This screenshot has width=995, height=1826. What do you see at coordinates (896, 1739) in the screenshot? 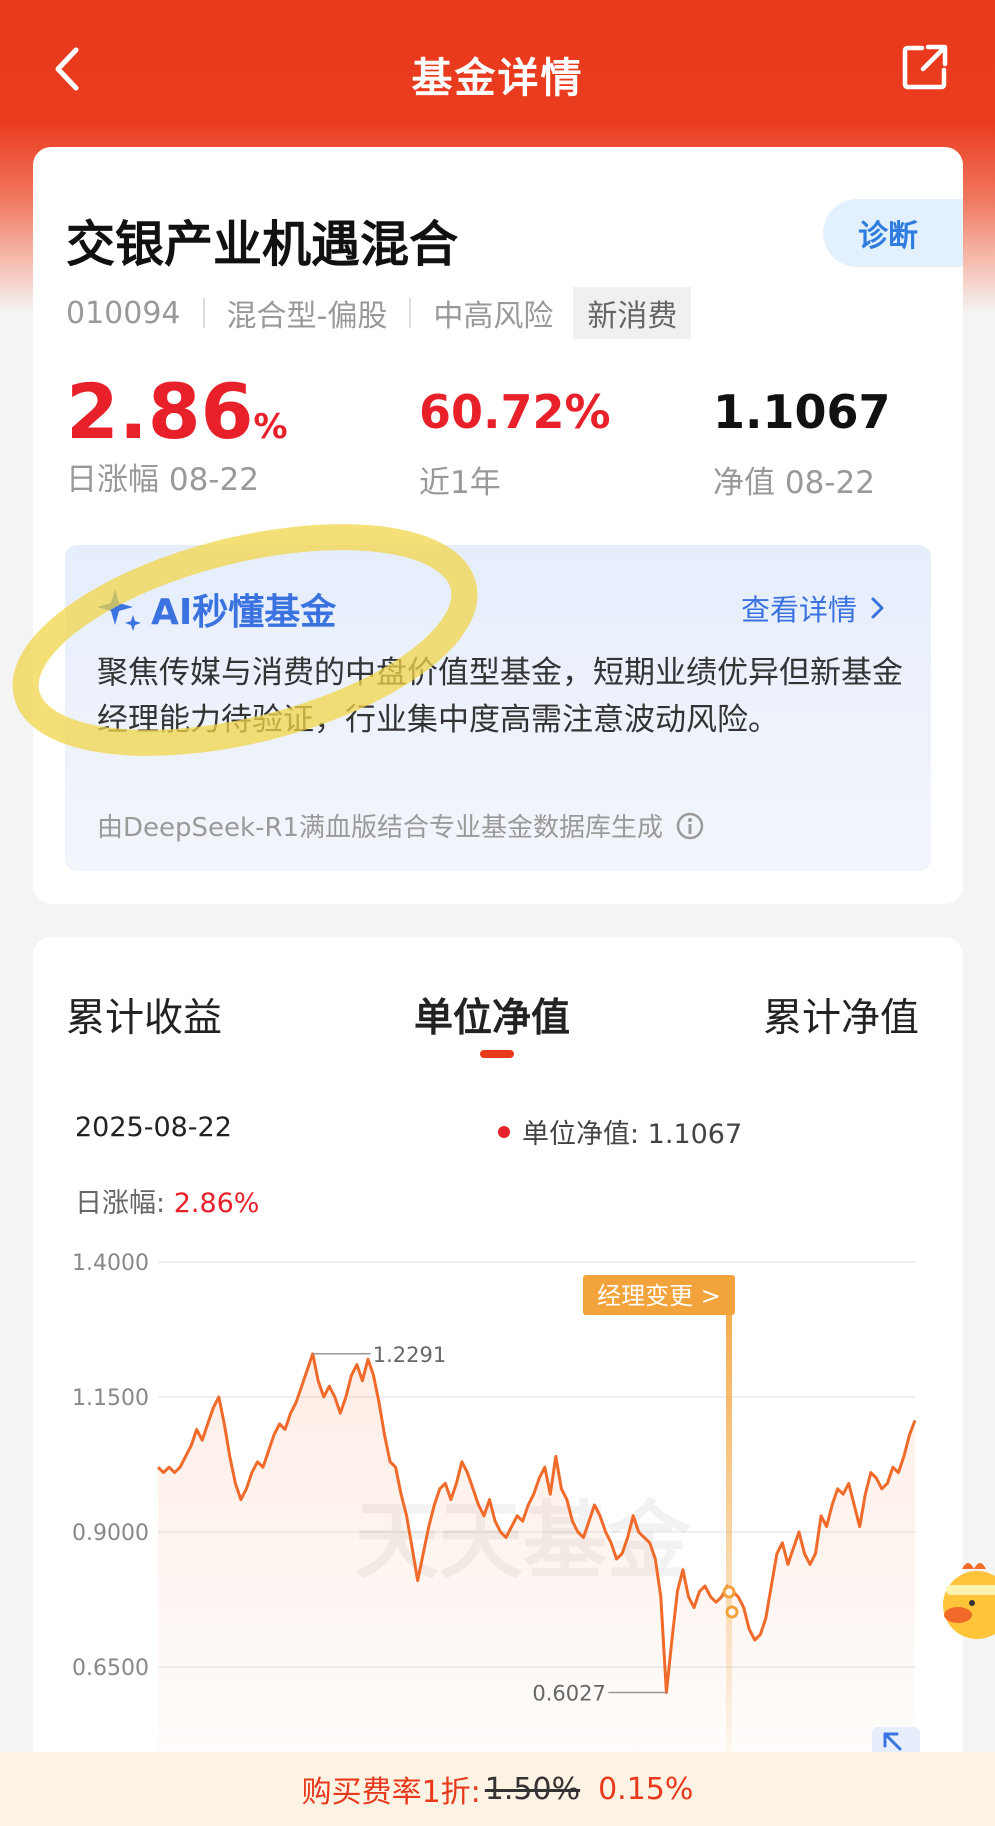
I see `expand-icon` at bounding box center [896, 1739].